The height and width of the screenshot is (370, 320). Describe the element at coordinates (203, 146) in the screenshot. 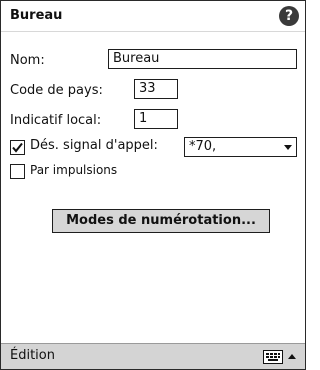

I see `call-waiting-code-value: *70,` at that location.